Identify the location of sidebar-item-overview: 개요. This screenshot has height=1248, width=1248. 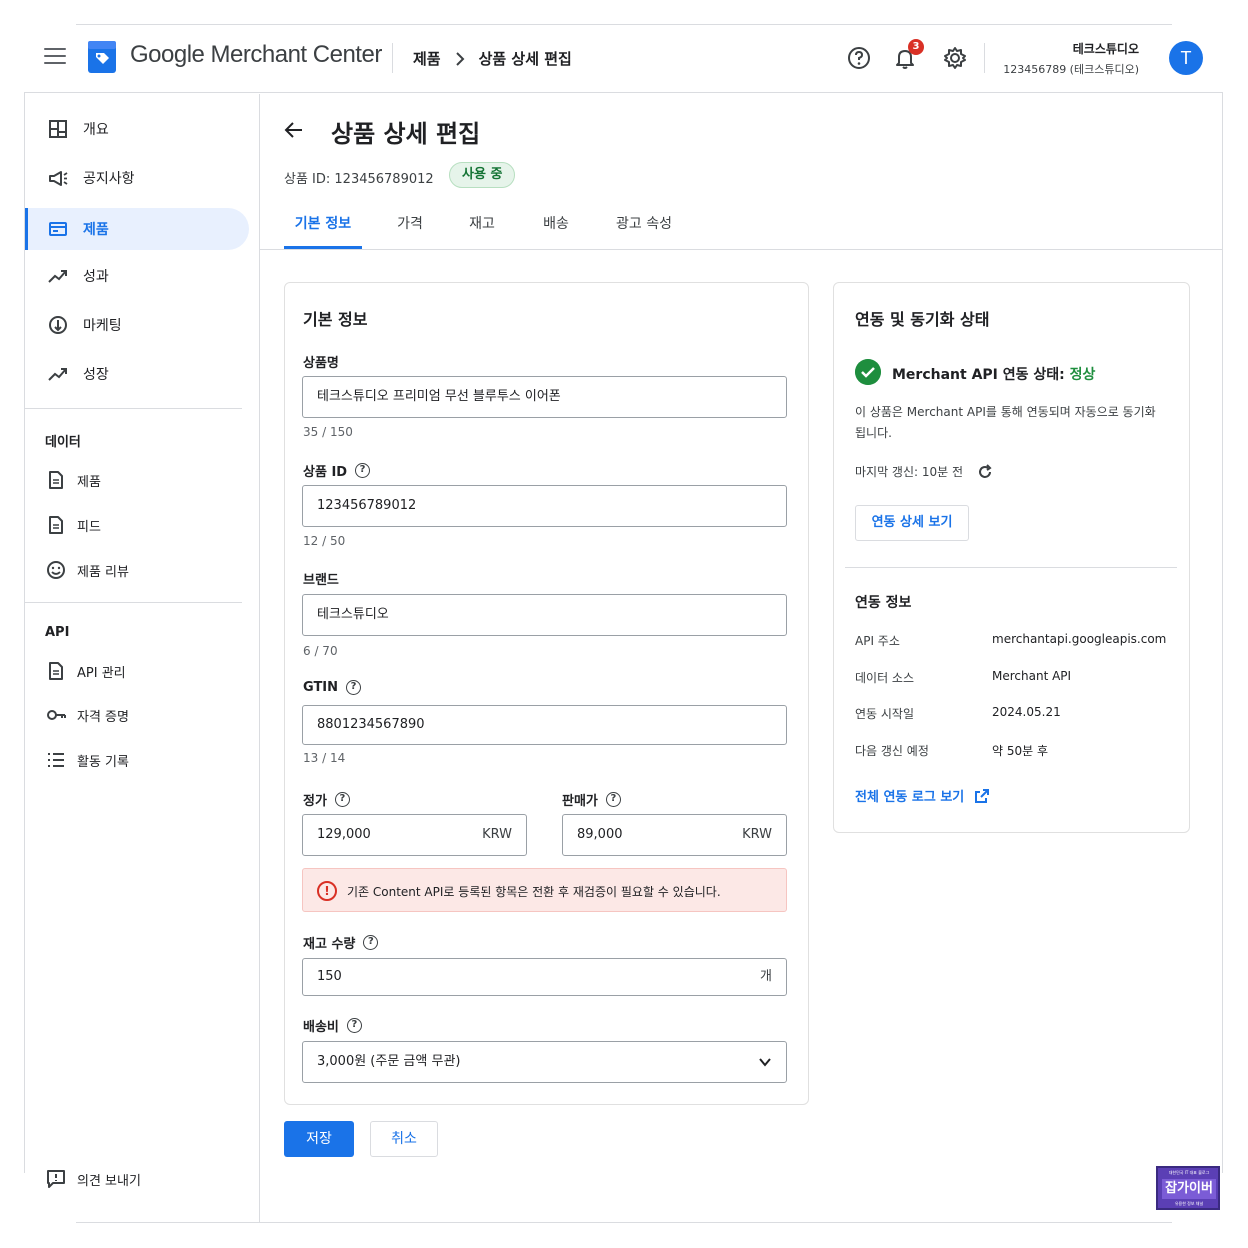
(137, 129).